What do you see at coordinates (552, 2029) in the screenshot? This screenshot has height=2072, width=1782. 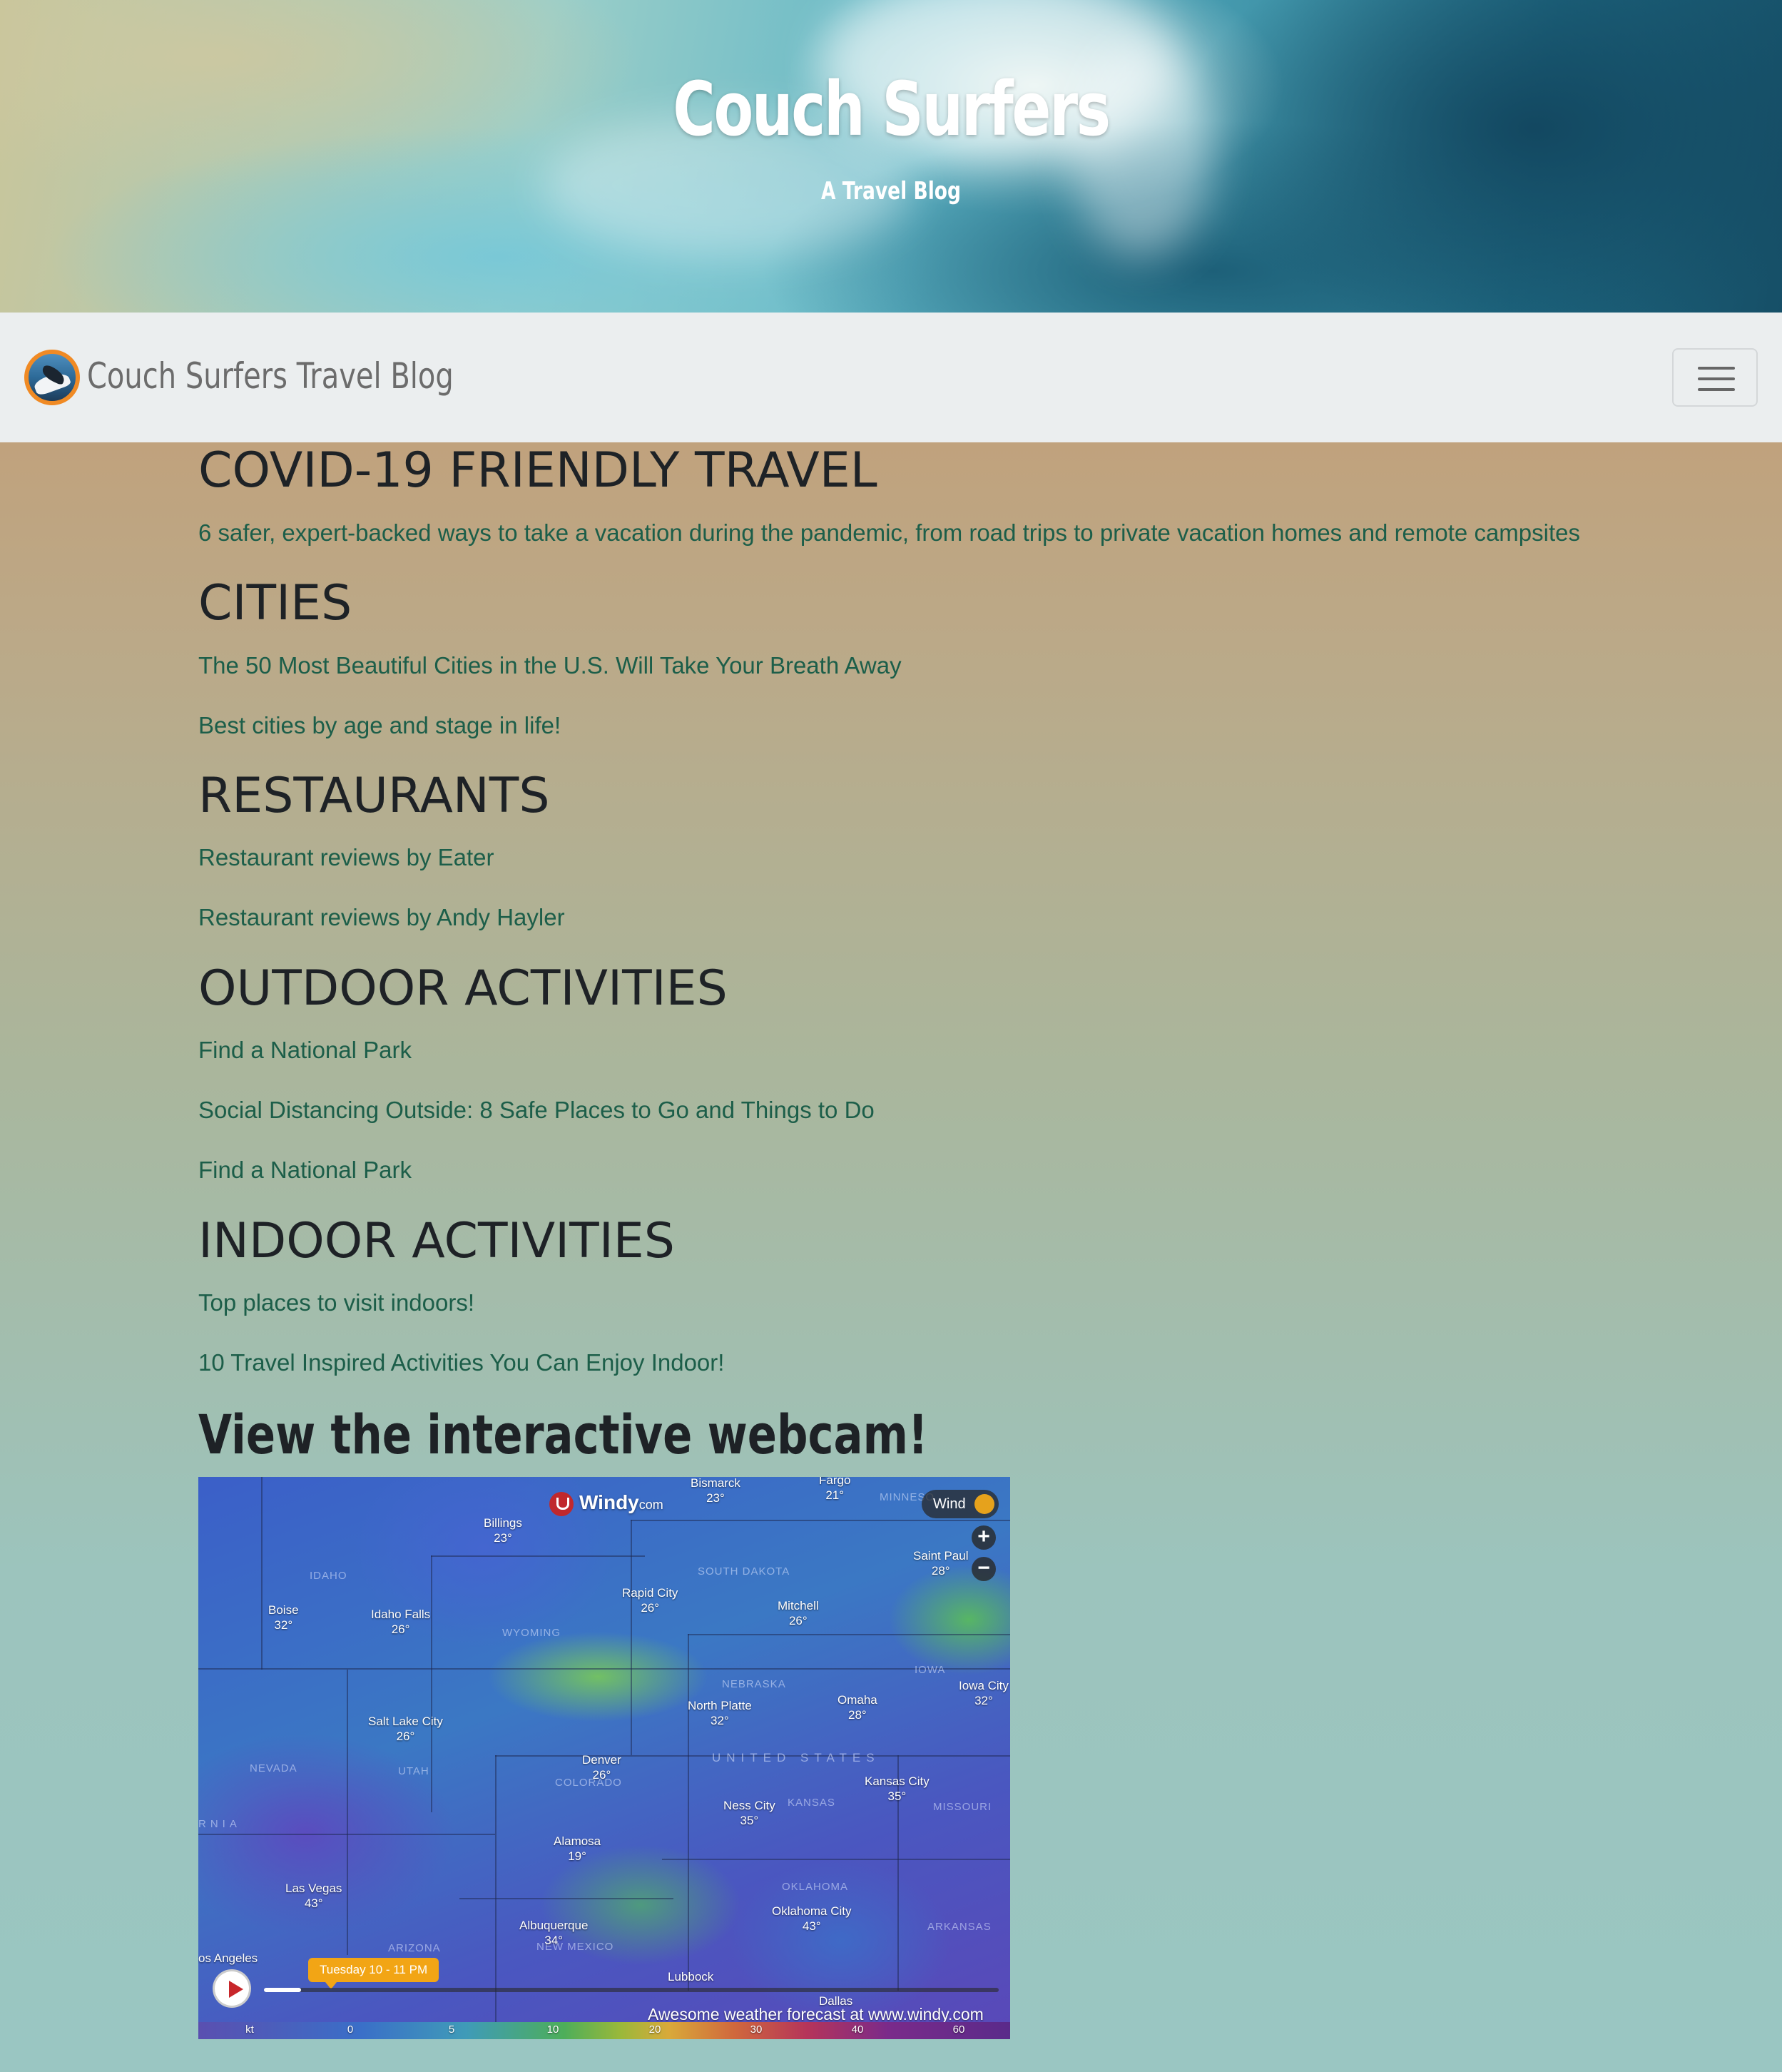 I see `scale-tick: 10` at bounding box center [552, 2029].